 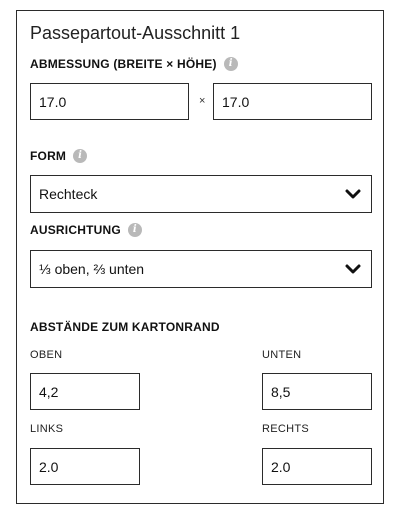 I want to click on right-margin-label: RECHTS, so click(x=286, y=429).